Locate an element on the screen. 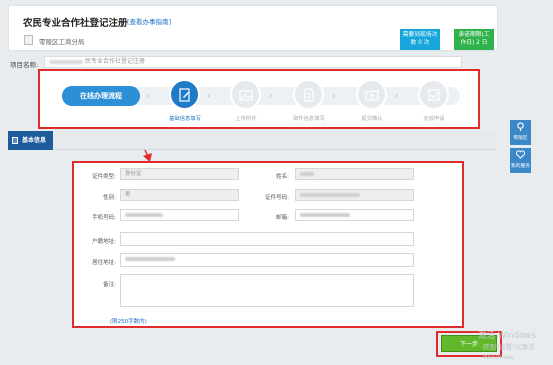 This screenshot has width=553, height=365. gender-value: 男 is located at coordinates (128, 195).